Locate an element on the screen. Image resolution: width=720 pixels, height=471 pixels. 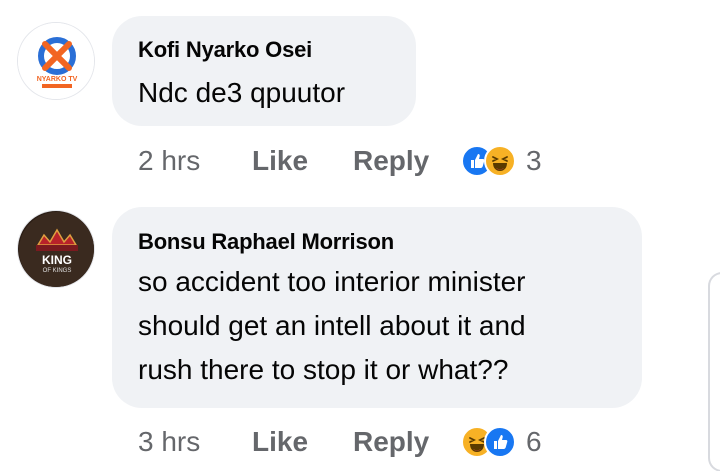
svg-text: NYARKO TV is located at coordinates (57, 79).